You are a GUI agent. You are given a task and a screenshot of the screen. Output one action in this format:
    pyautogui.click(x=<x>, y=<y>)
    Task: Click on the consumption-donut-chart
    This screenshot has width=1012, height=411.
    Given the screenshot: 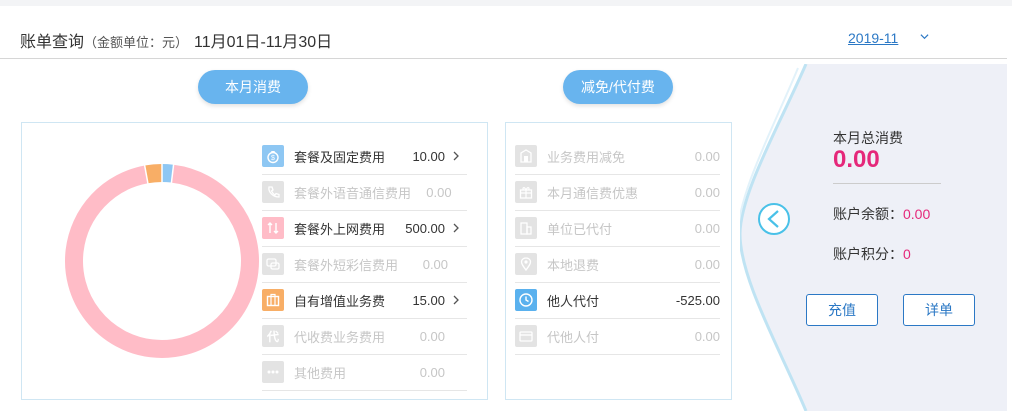 What is the action you would take?
    pyautogui.click(x=161, y=260)
    